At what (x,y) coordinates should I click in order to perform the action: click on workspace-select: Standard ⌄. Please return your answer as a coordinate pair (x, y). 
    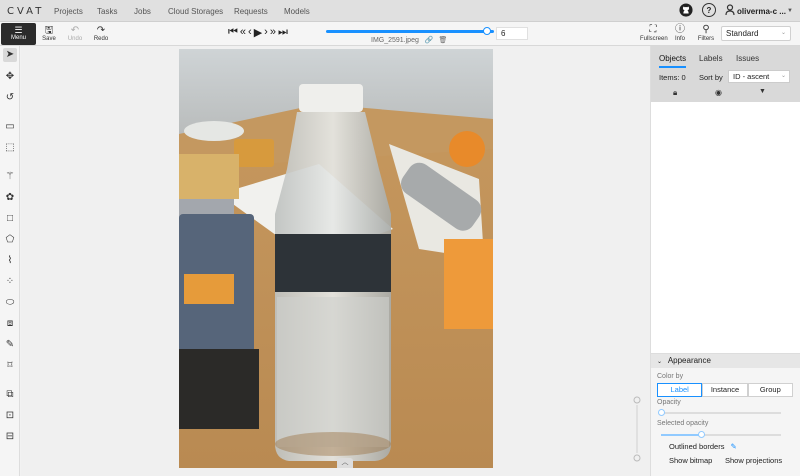
    Looking at the image, I should click on (756, 33).